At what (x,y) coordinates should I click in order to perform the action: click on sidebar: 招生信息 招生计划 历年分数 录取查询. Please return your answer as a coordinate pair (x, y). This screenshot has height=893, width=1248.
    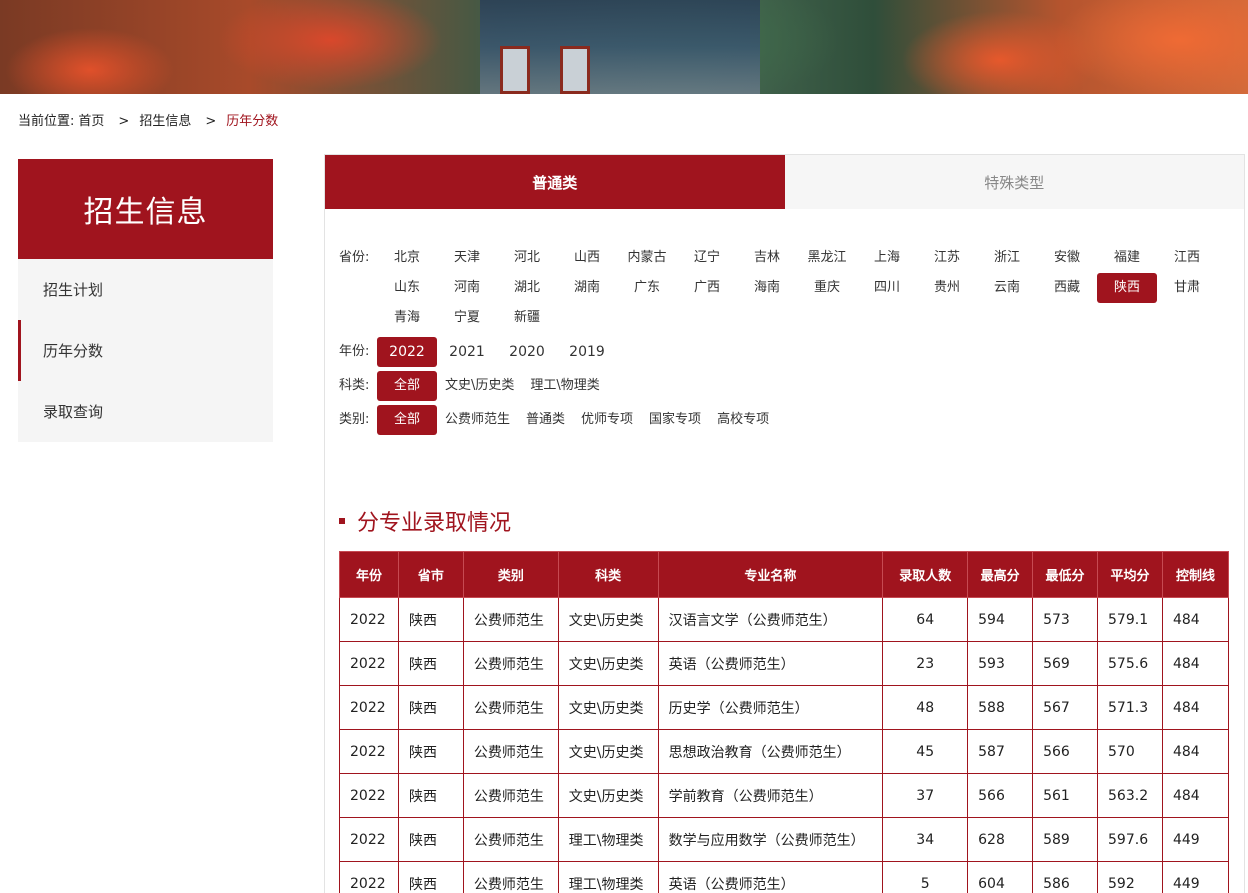
    Looking at the image, I should click on (145, 300).